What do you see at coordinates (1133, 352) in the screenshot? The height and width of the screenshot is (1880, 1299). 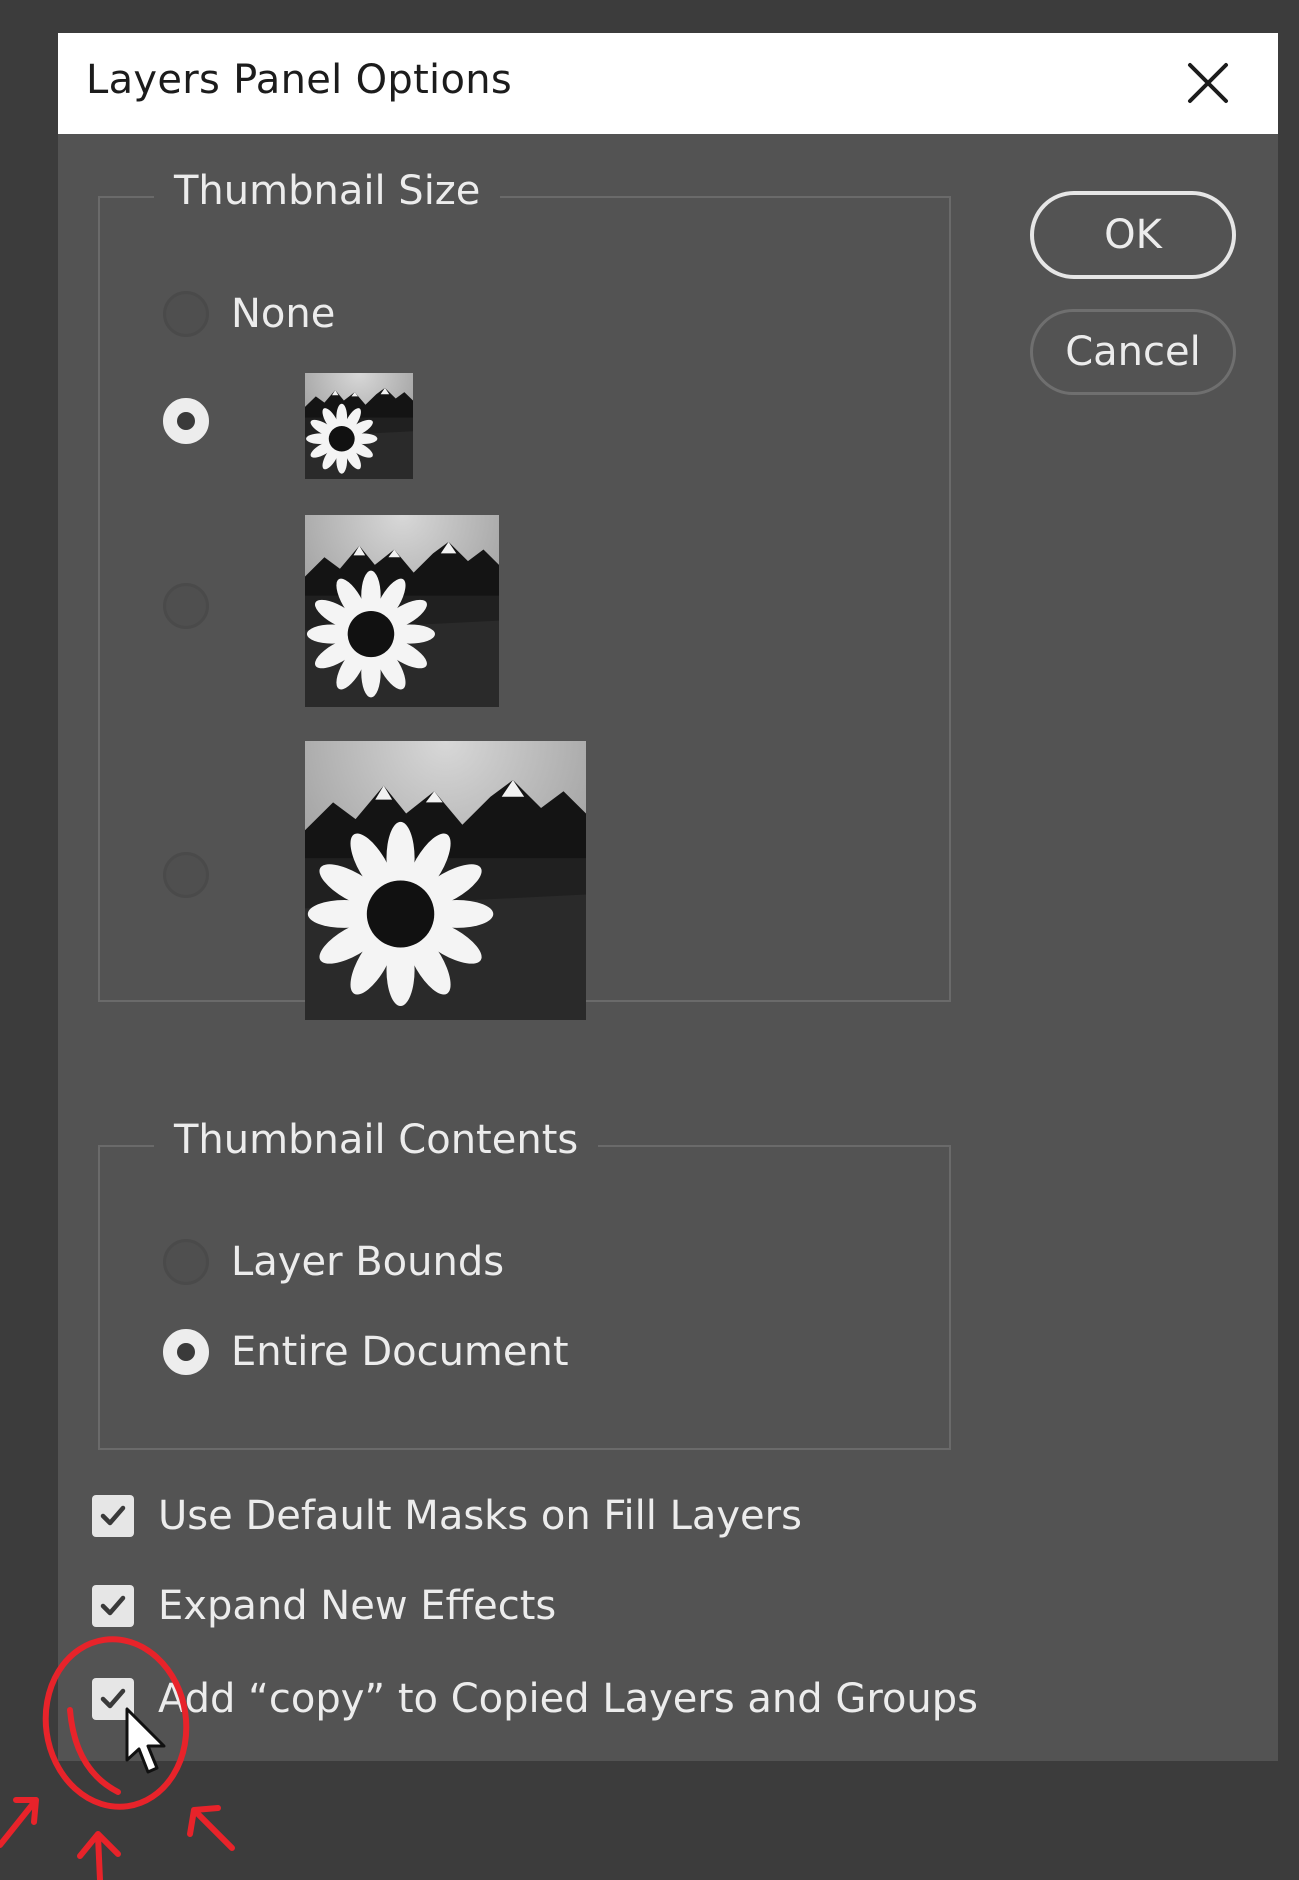 I see `cancel-button: Cancel` at bounding box center [1133, 352].